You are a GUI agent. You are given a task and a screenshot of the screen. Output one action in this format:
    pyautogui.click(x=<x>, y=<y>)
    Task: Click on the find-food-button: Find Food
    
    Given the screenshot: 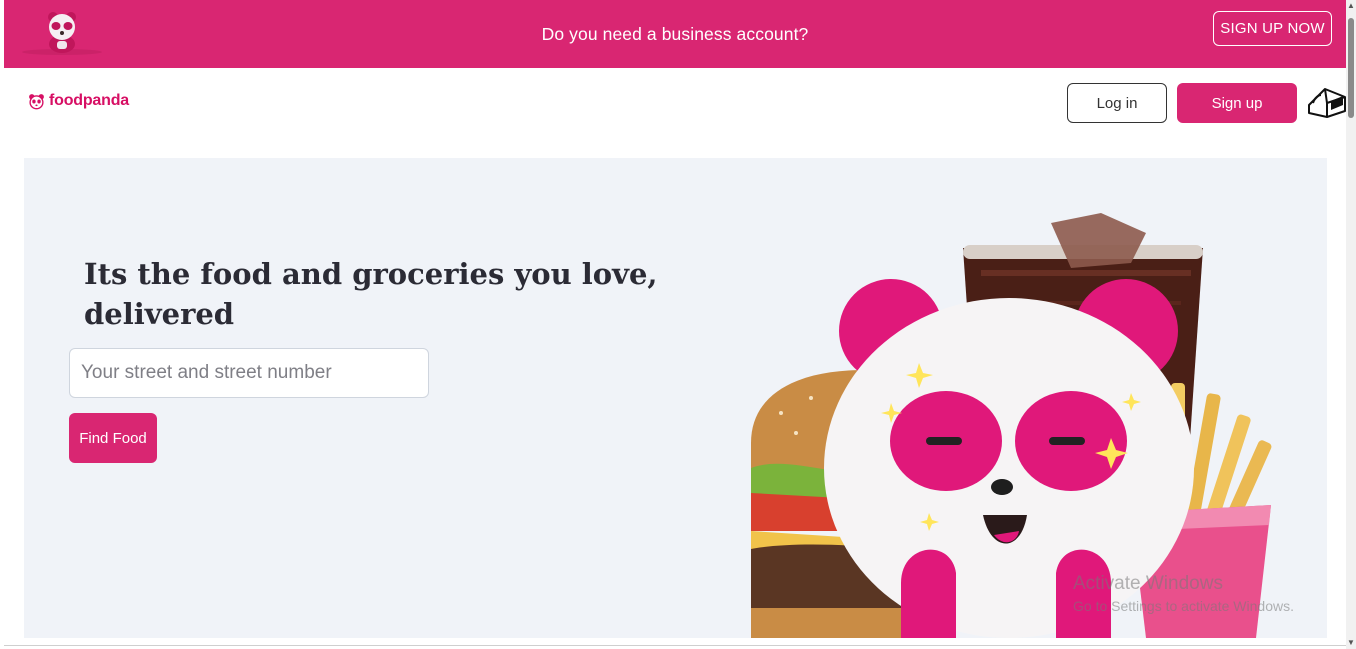 What is the action you would take?
    pyautogui.click(x=113, y=438)
    